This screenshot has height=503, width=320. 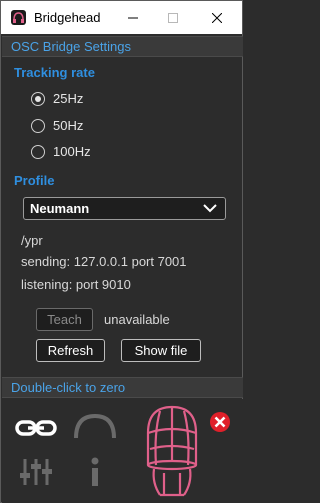 I want to click on close-icon, so click(x=220, y=422).